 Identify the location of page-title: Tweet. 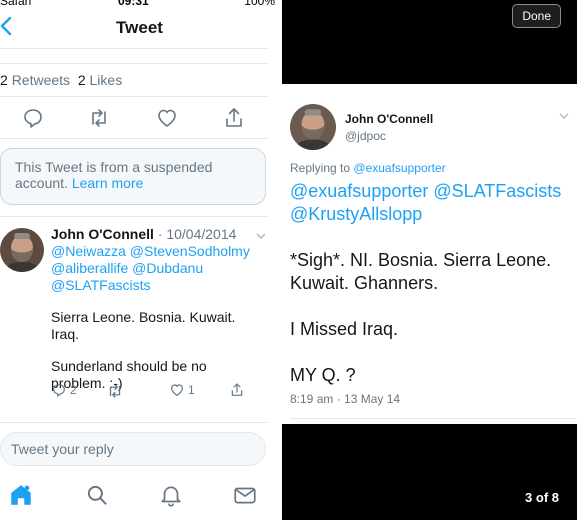
(139, 27).